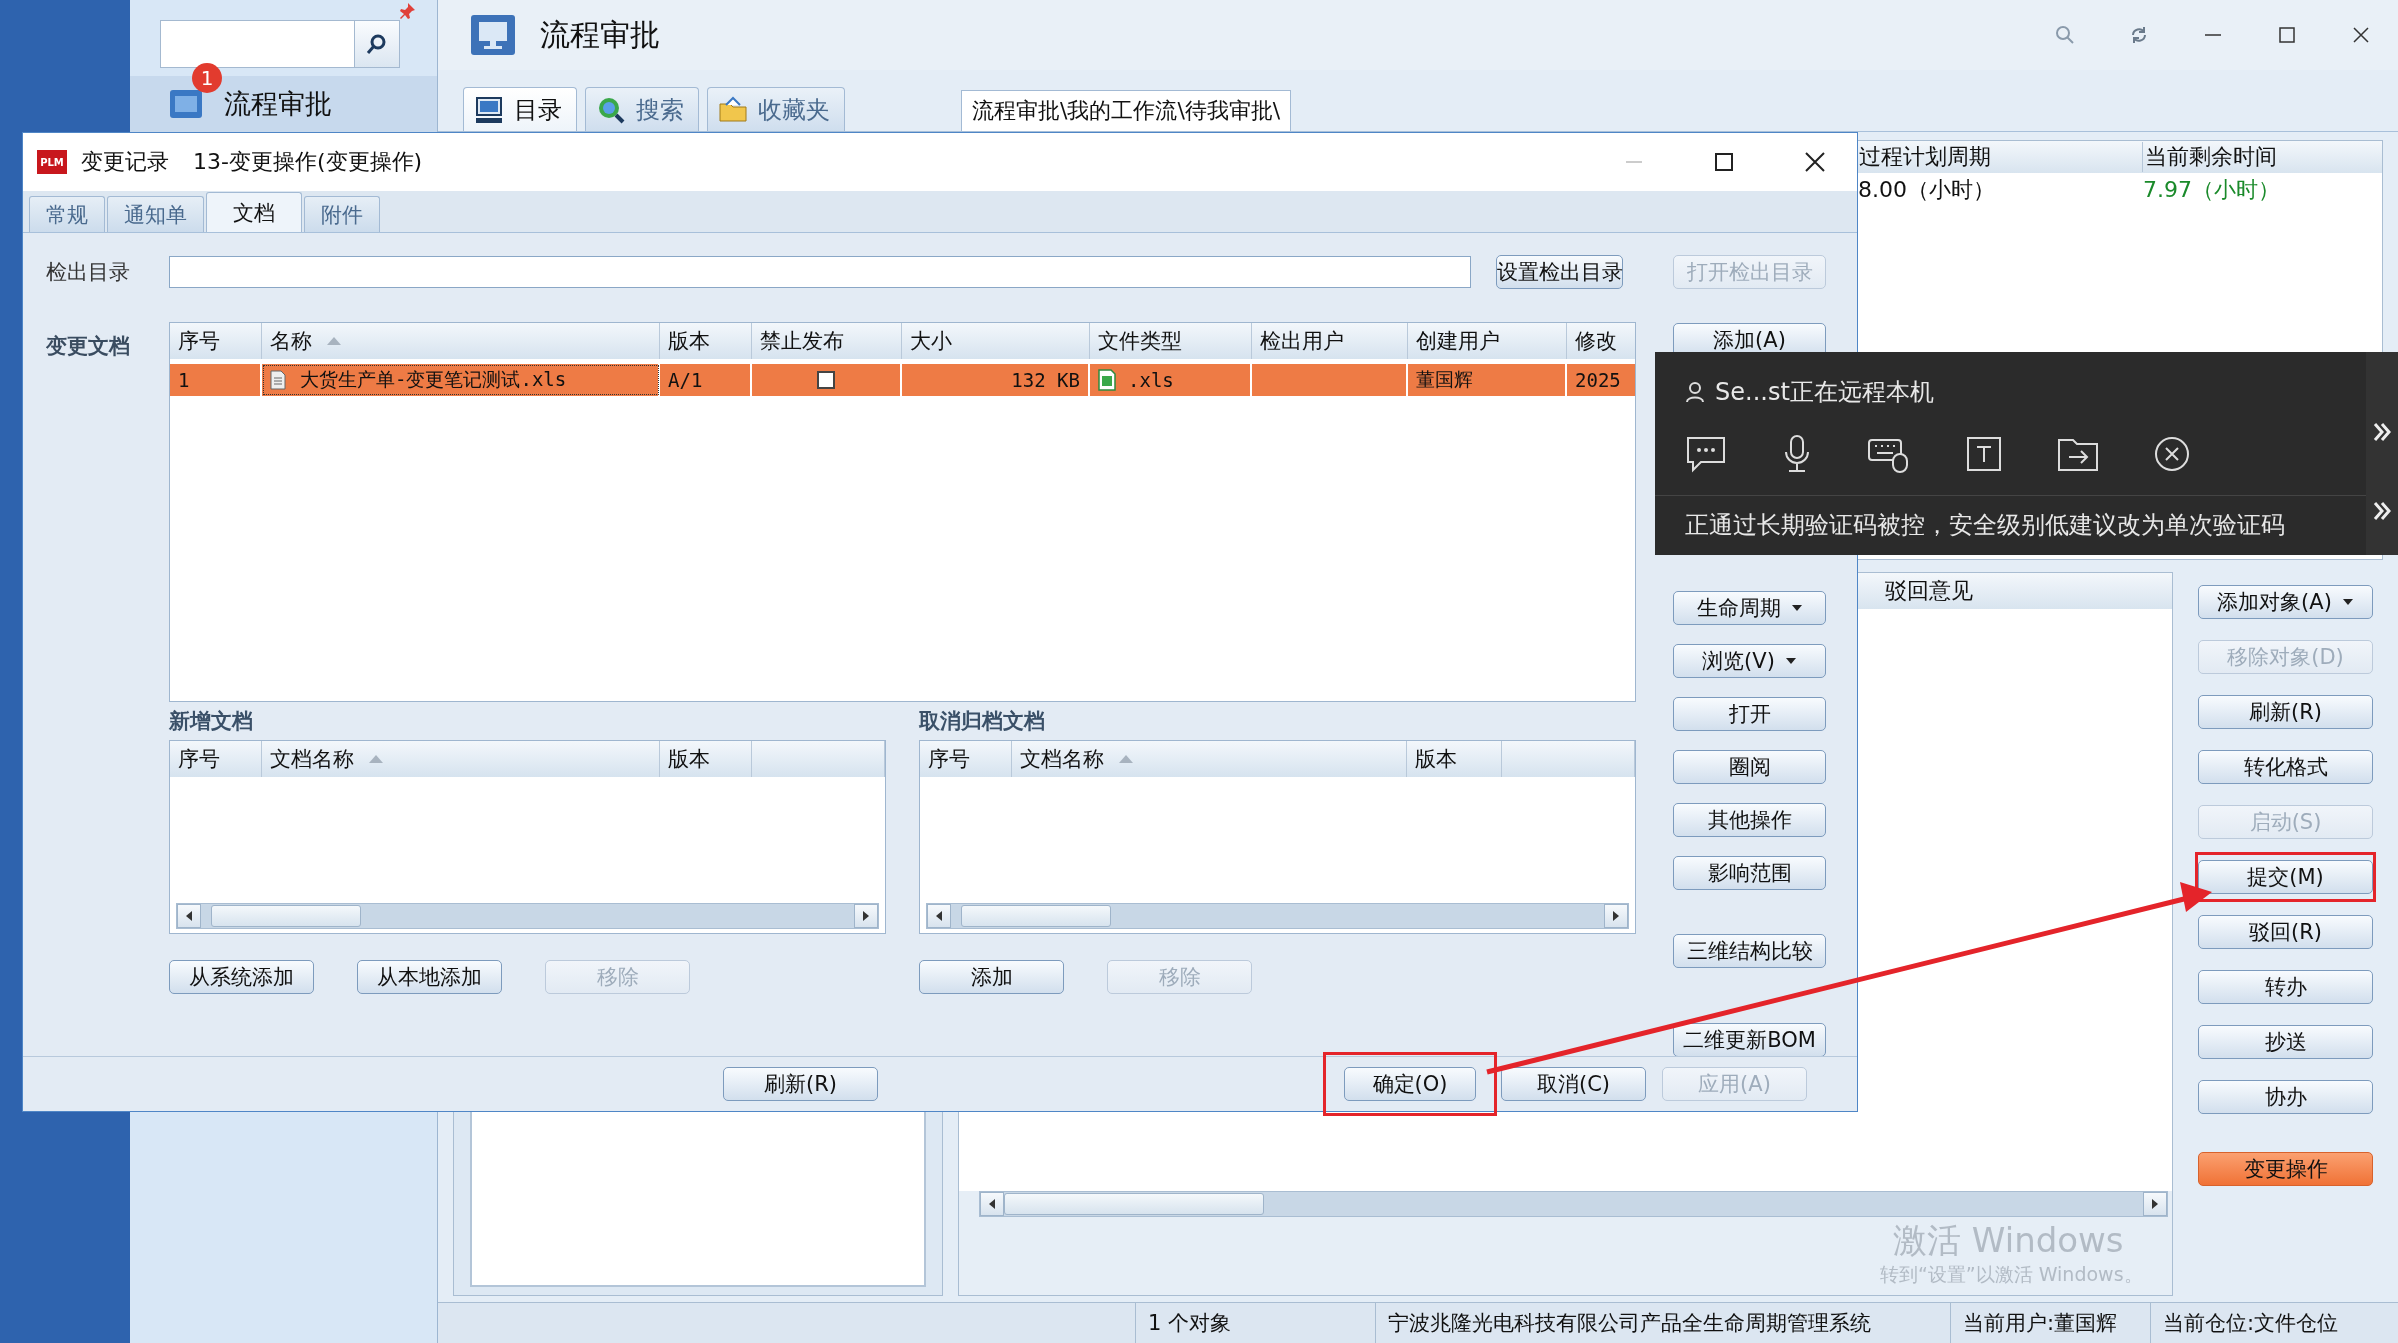 The height and width of the screenshot is (1343, 2398). I want to click on file-type-text: .xls, so click(1151, 380).